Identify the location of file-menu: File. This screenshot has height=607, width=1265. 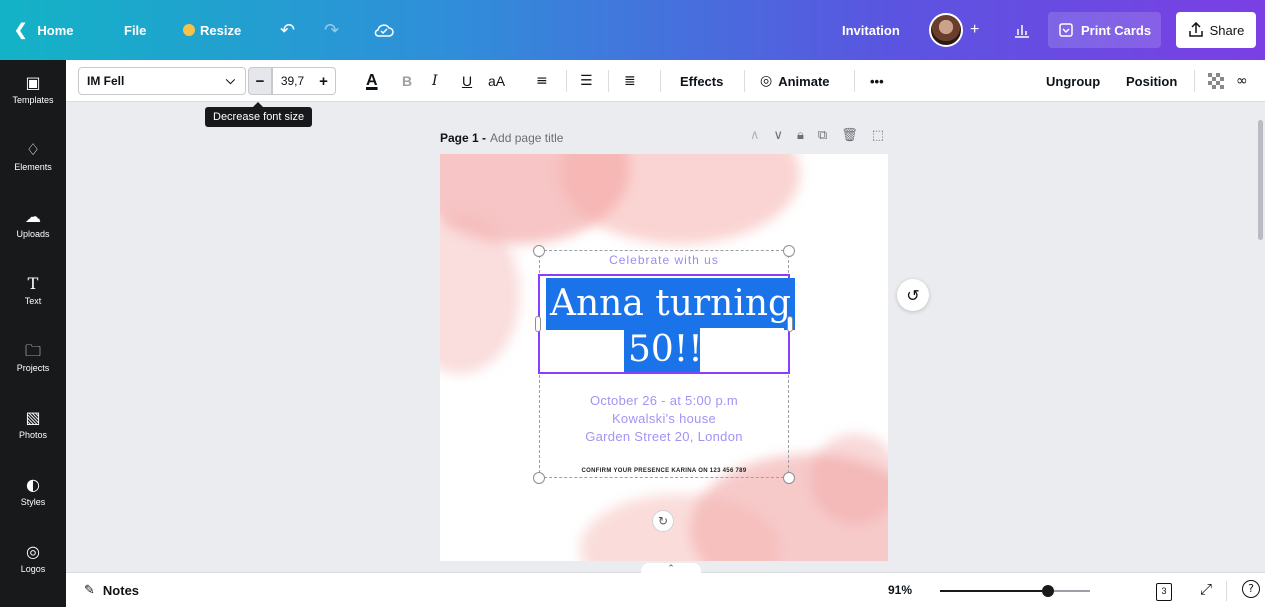
(135, 30).